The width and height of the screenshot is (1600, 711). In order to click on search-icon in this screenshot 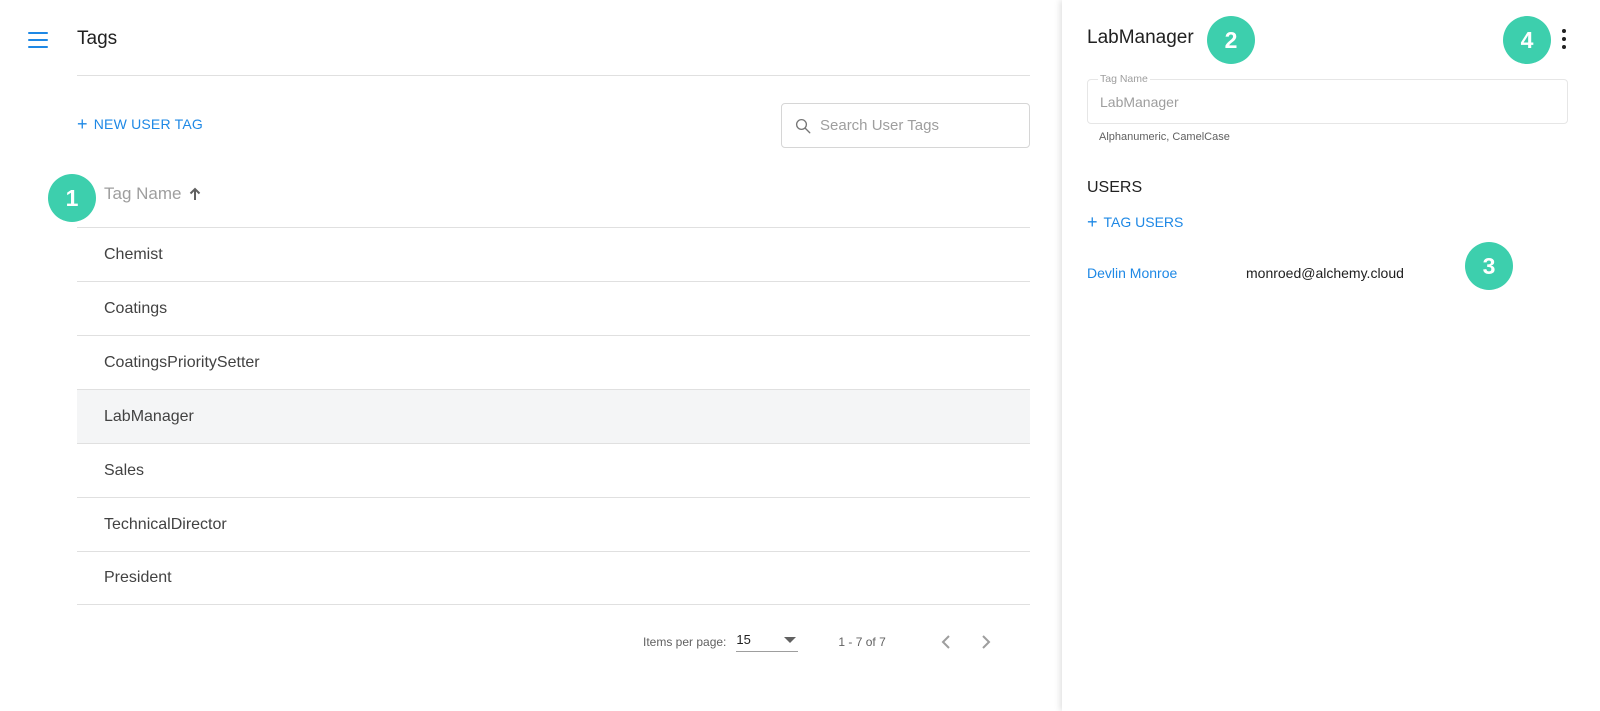, I will do `click(803, 125)`.